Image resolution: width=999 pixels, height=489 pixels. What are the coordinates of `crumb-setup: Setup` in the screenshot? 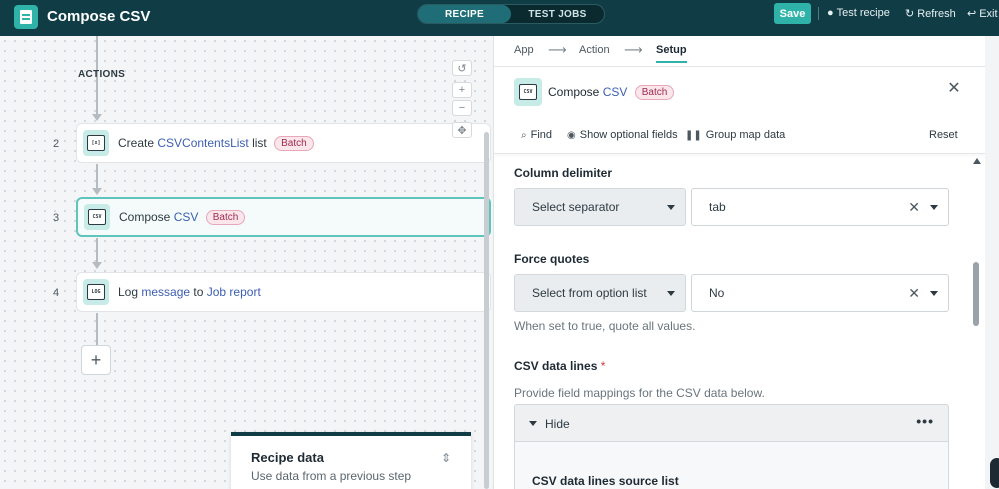 It's located at (671, 53).